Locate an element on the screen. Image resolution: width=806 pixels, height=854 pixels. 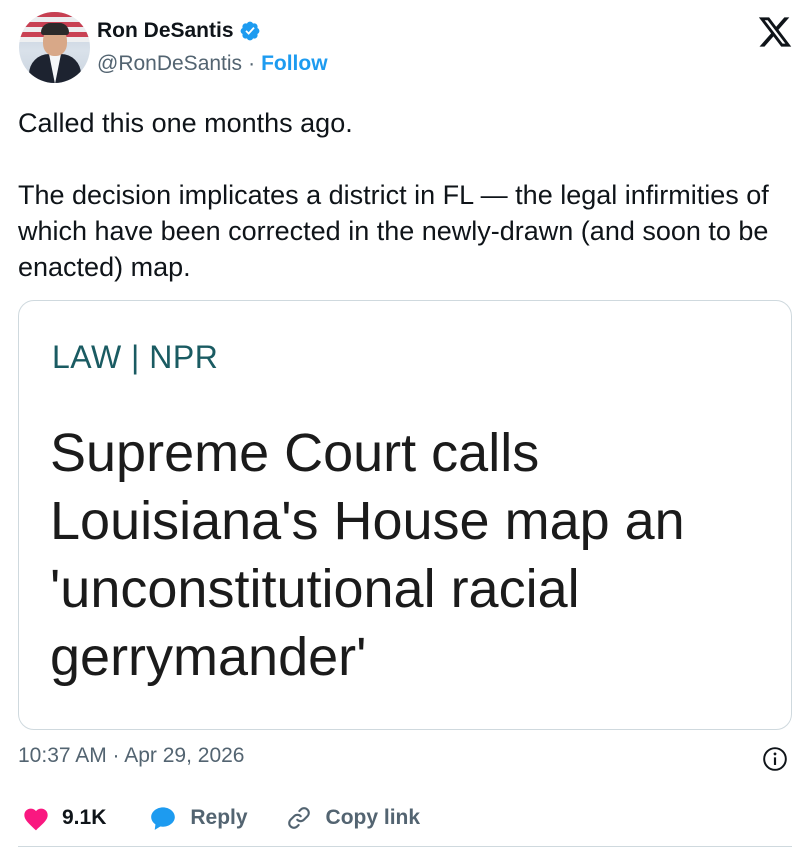
author-handle-row: @RonDeSantis · Follow is located at coordinates (212, 64).